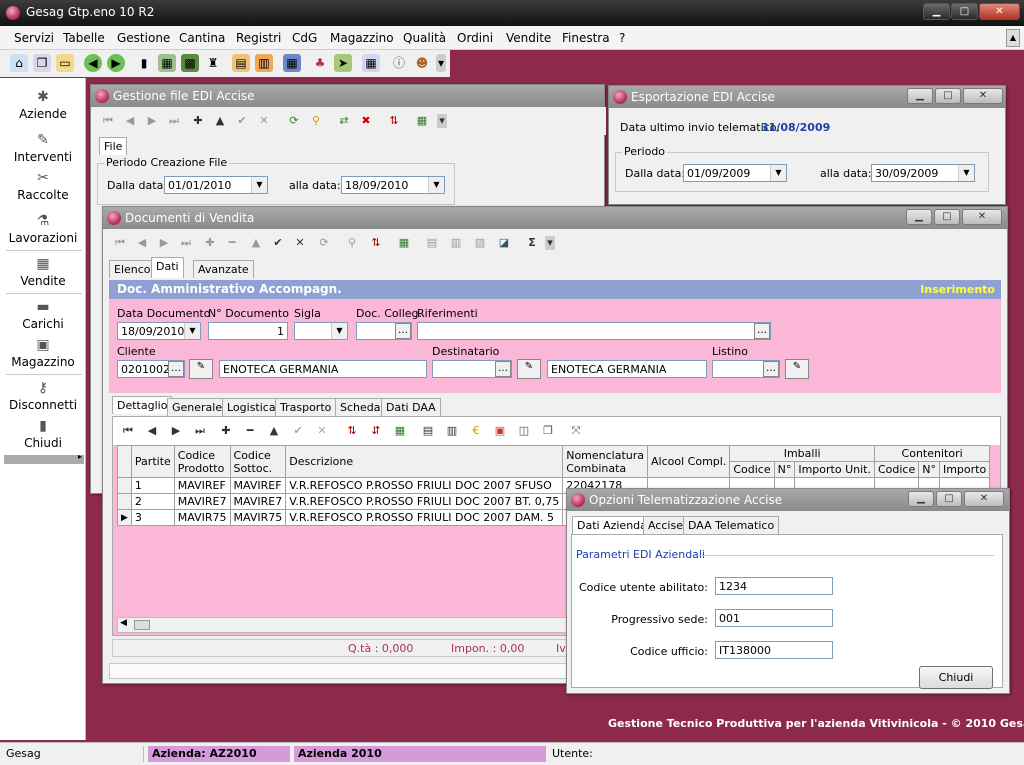 The height and width of the screenshot is (765, 1024). I want to click on edit-cliente-icon: ✎, so click(201, 369).